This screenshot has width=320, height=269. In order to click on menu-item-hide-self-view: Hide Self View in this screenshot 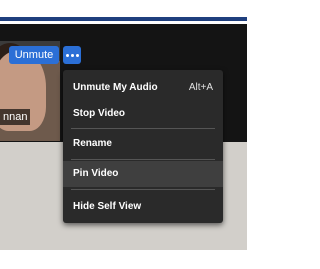, I will do `click(143, 207)`.